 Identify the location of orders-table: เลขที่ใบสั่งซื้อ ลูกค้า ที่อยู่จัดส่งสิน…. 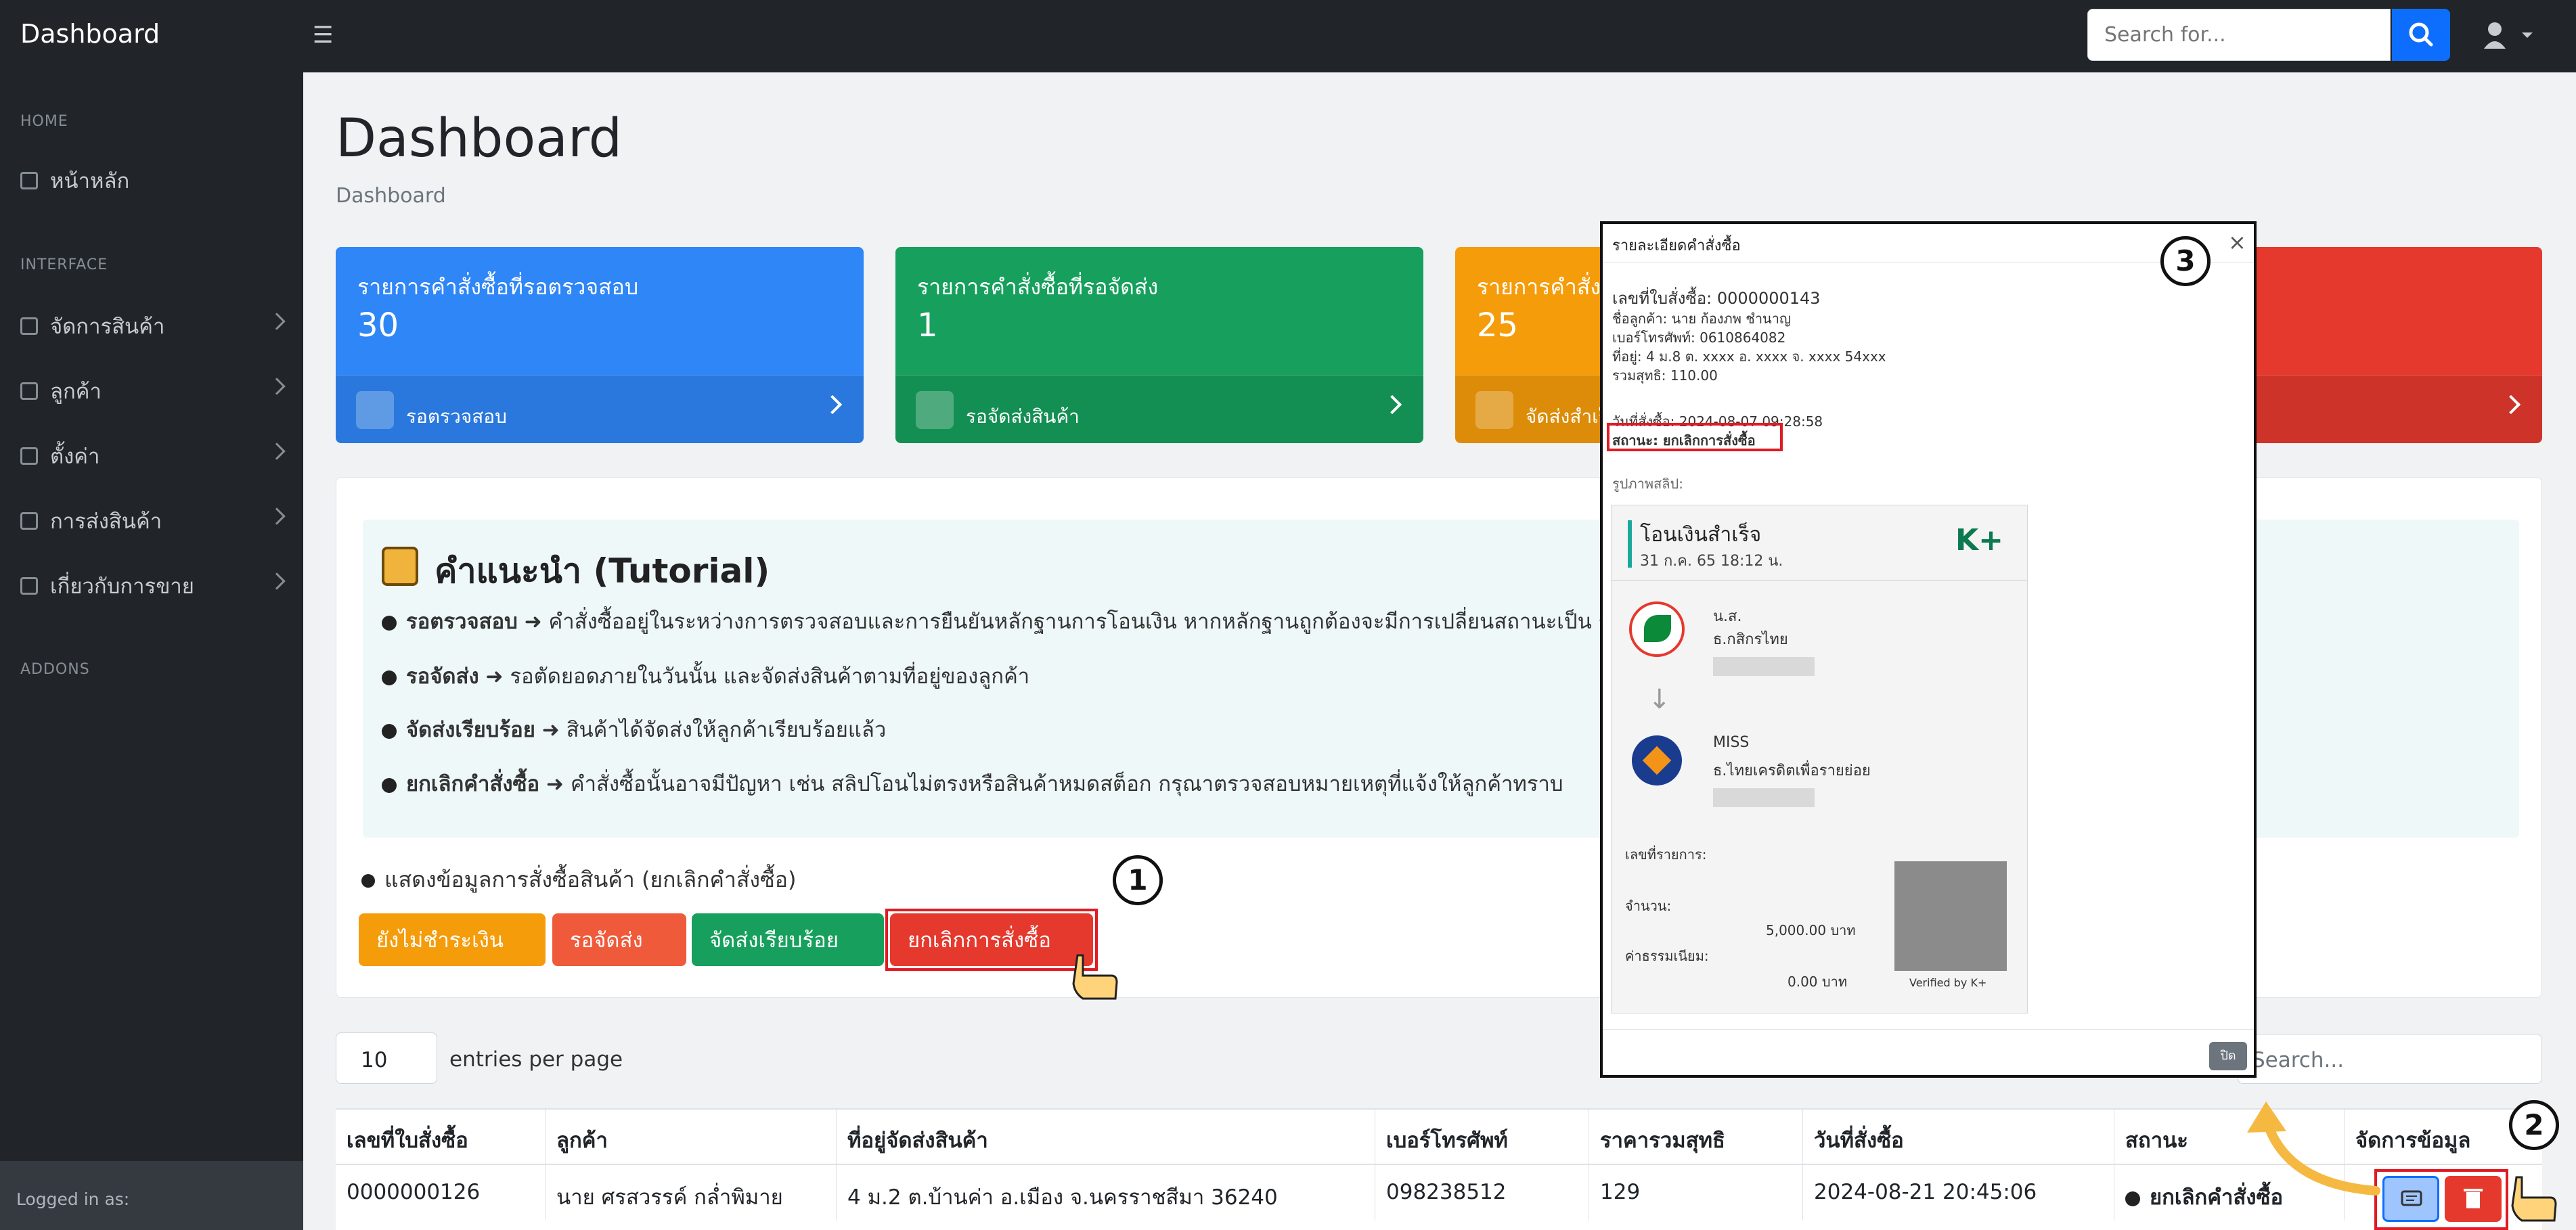
(1439, 1169).